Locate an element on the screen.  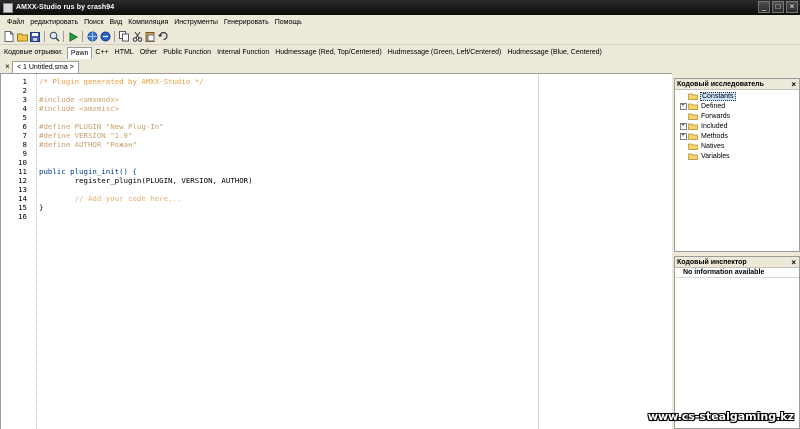
snippet-tab-other: Other is located at coordinates (149, 53).